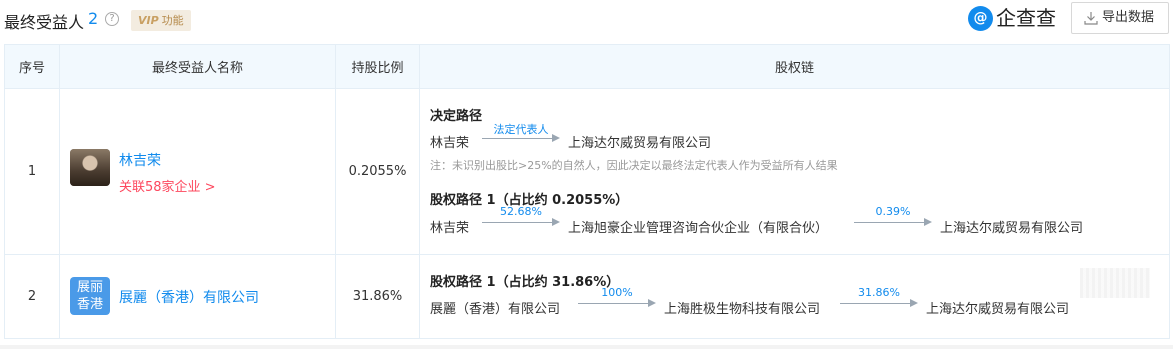 The image size is (1173, 349). I want to click on path-node-company: 上海旭豪企业管理咨询合伙企业（有限合伙）, so click(698, 226).